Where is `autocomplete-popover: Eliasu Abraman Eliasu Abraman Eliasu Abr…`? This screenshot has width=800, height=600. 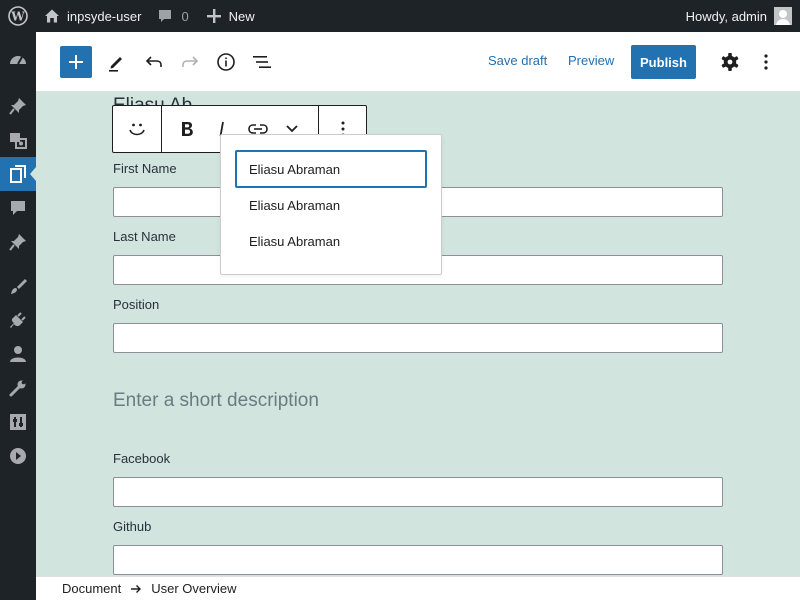 autocomplete-popover: Eliasu Abraman Eliasu Abraman Eliasu Abr… is located at coordinates (331, 204).